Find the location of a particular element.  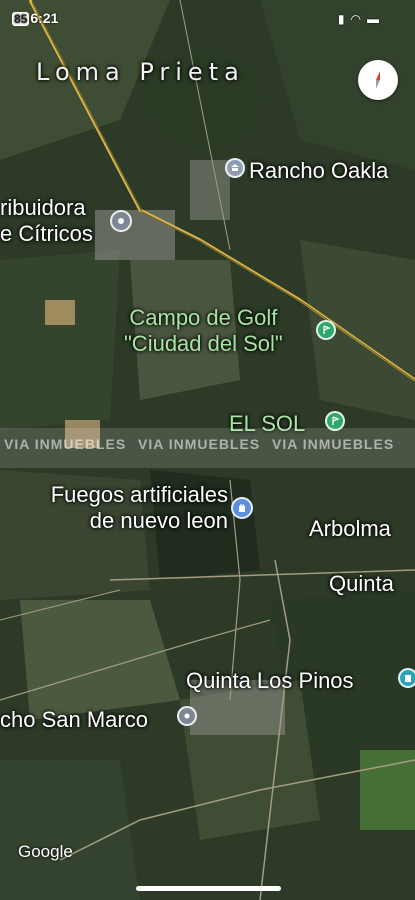

location-pin-icon is located at coordinates (187, 716).